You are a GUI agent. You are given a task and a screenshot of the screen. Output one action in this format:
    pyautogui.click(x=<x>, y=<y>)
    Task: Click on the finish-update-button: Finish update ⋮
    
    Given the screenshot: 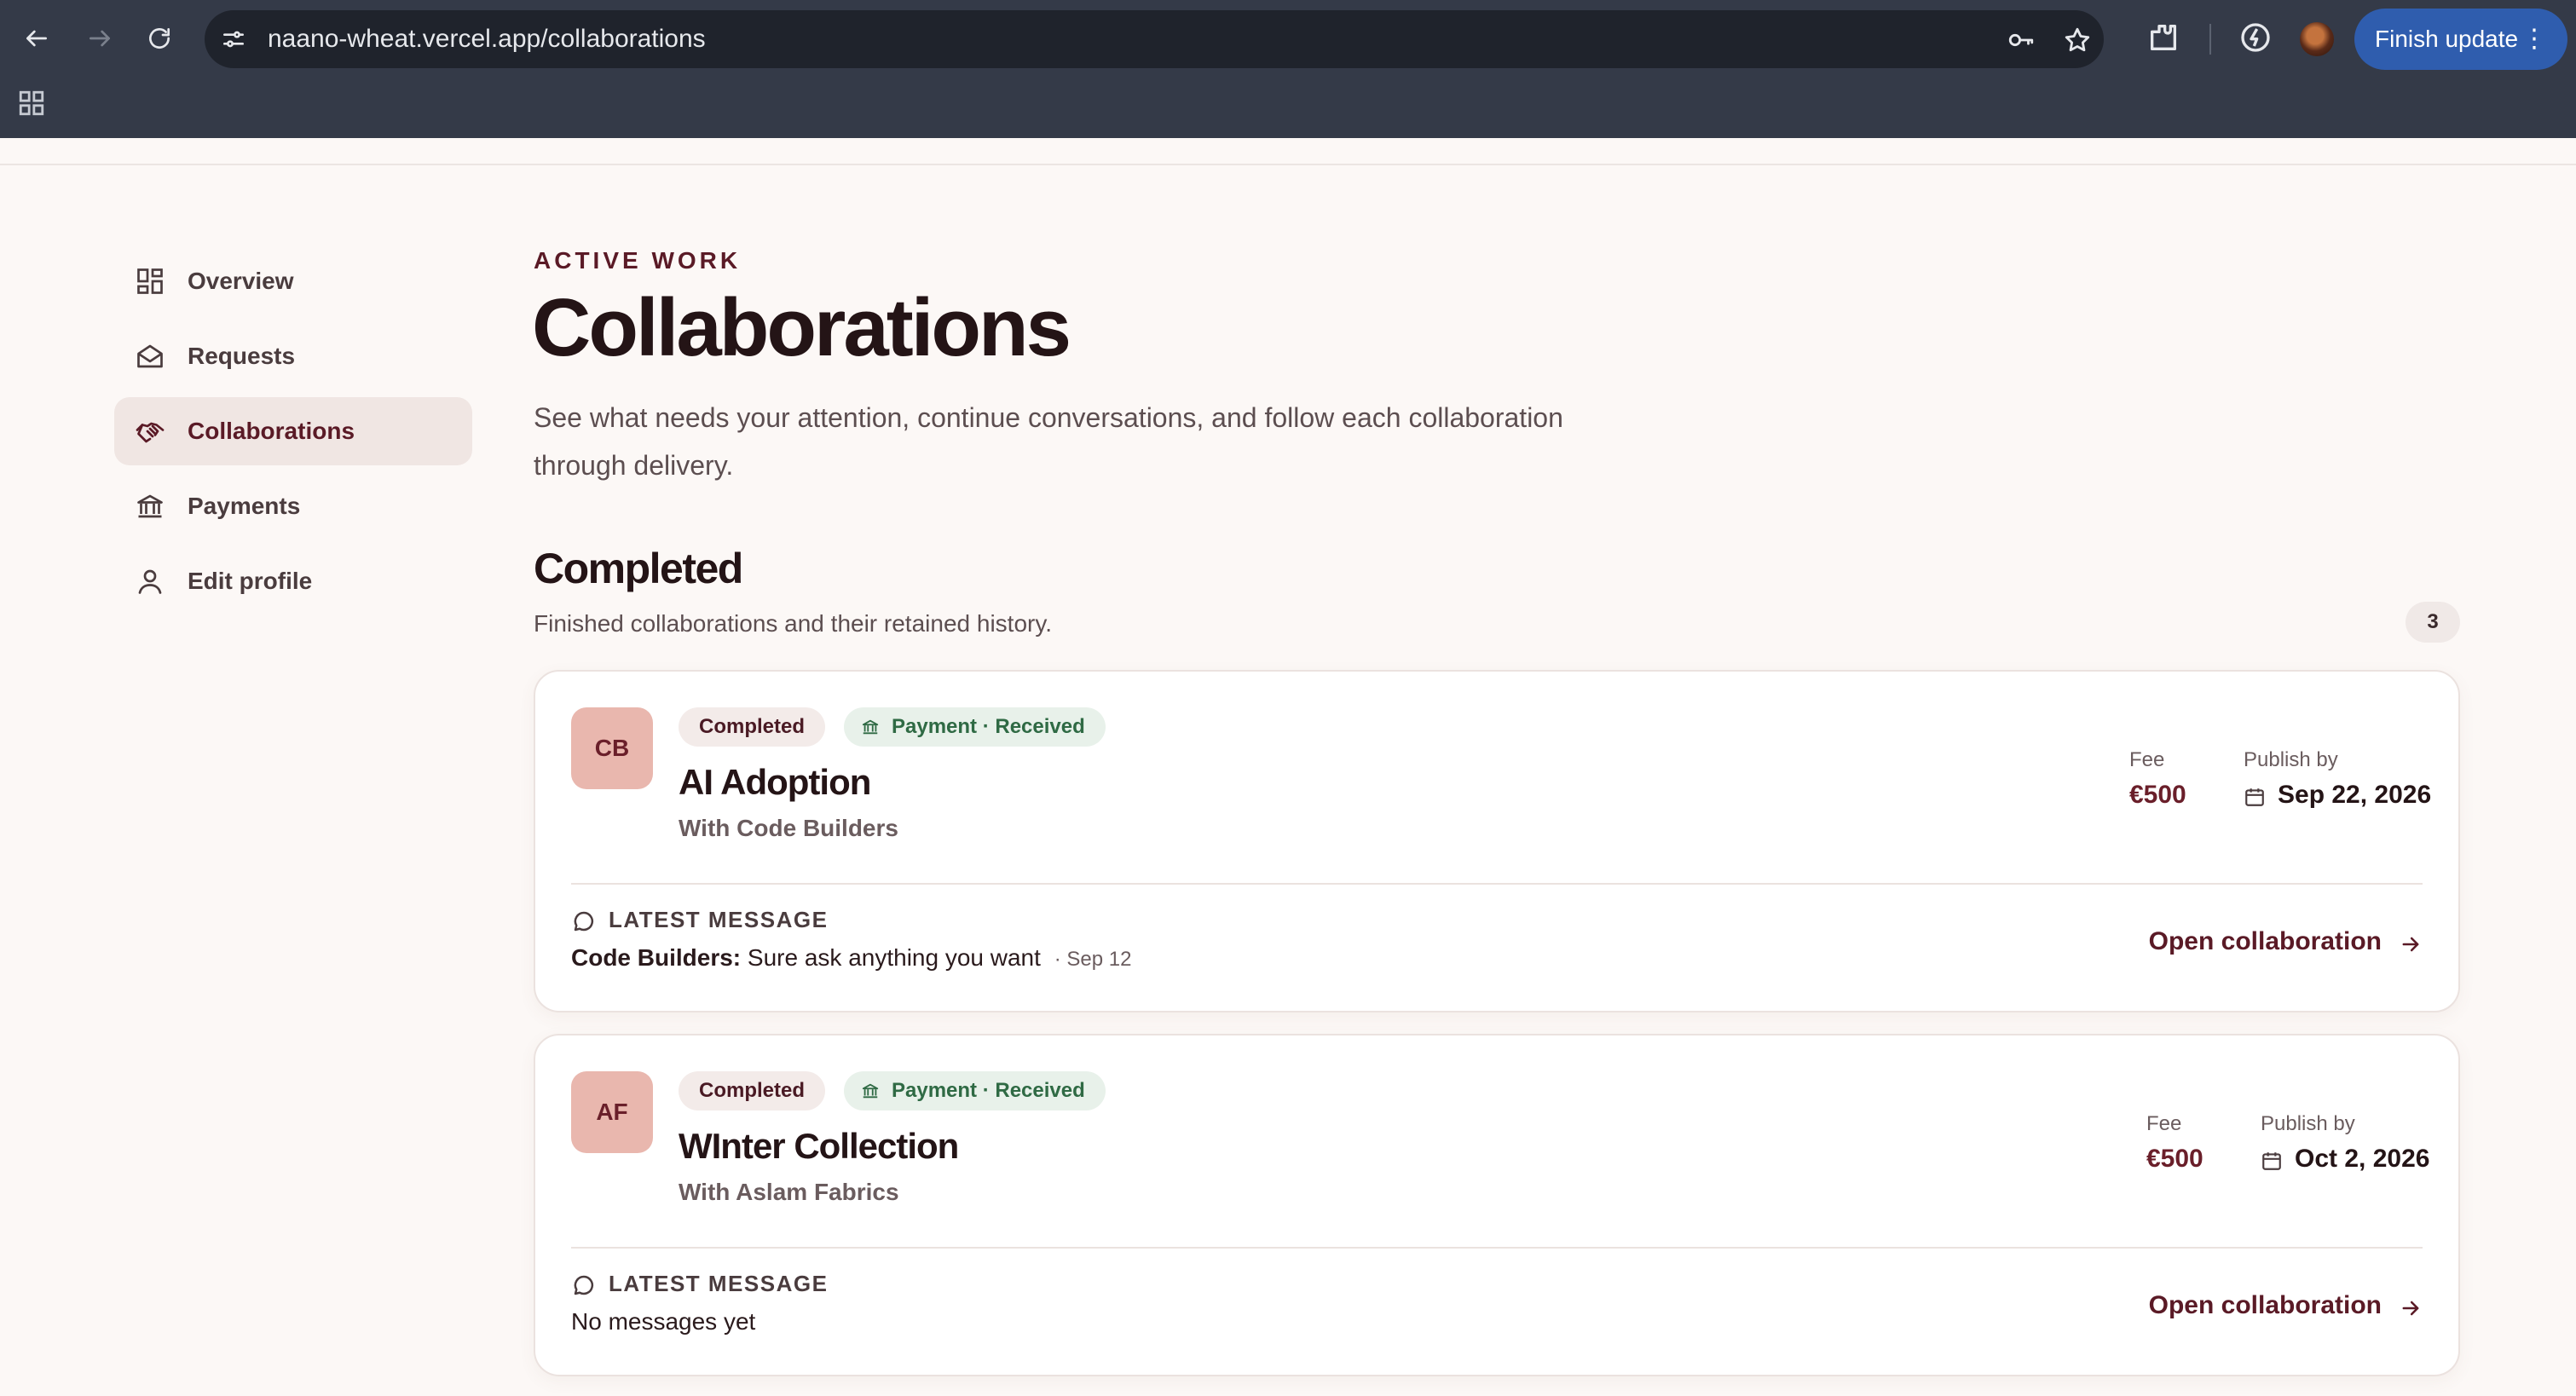 What is the action you would take?
    pyautogui.click(x=2460, y=39)
    